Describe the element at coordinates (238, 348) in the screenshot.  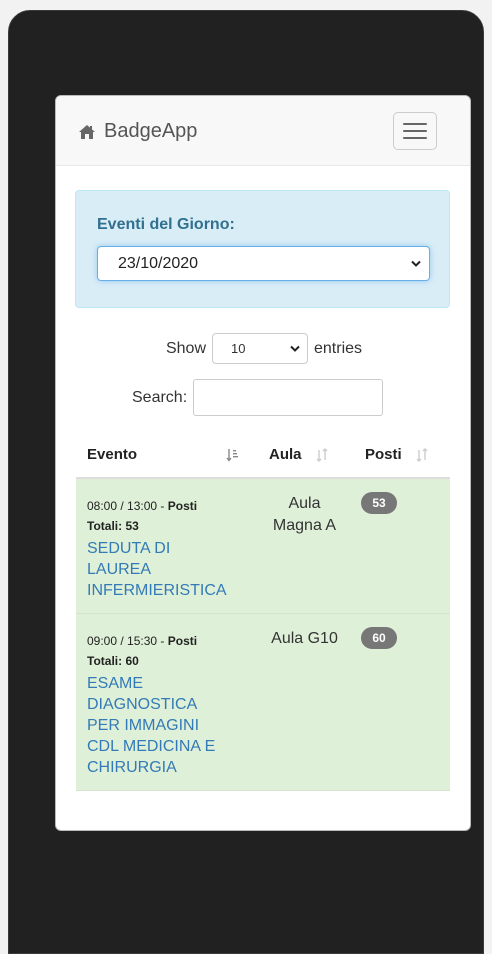
I see `entries-select-value: 10` at that location.